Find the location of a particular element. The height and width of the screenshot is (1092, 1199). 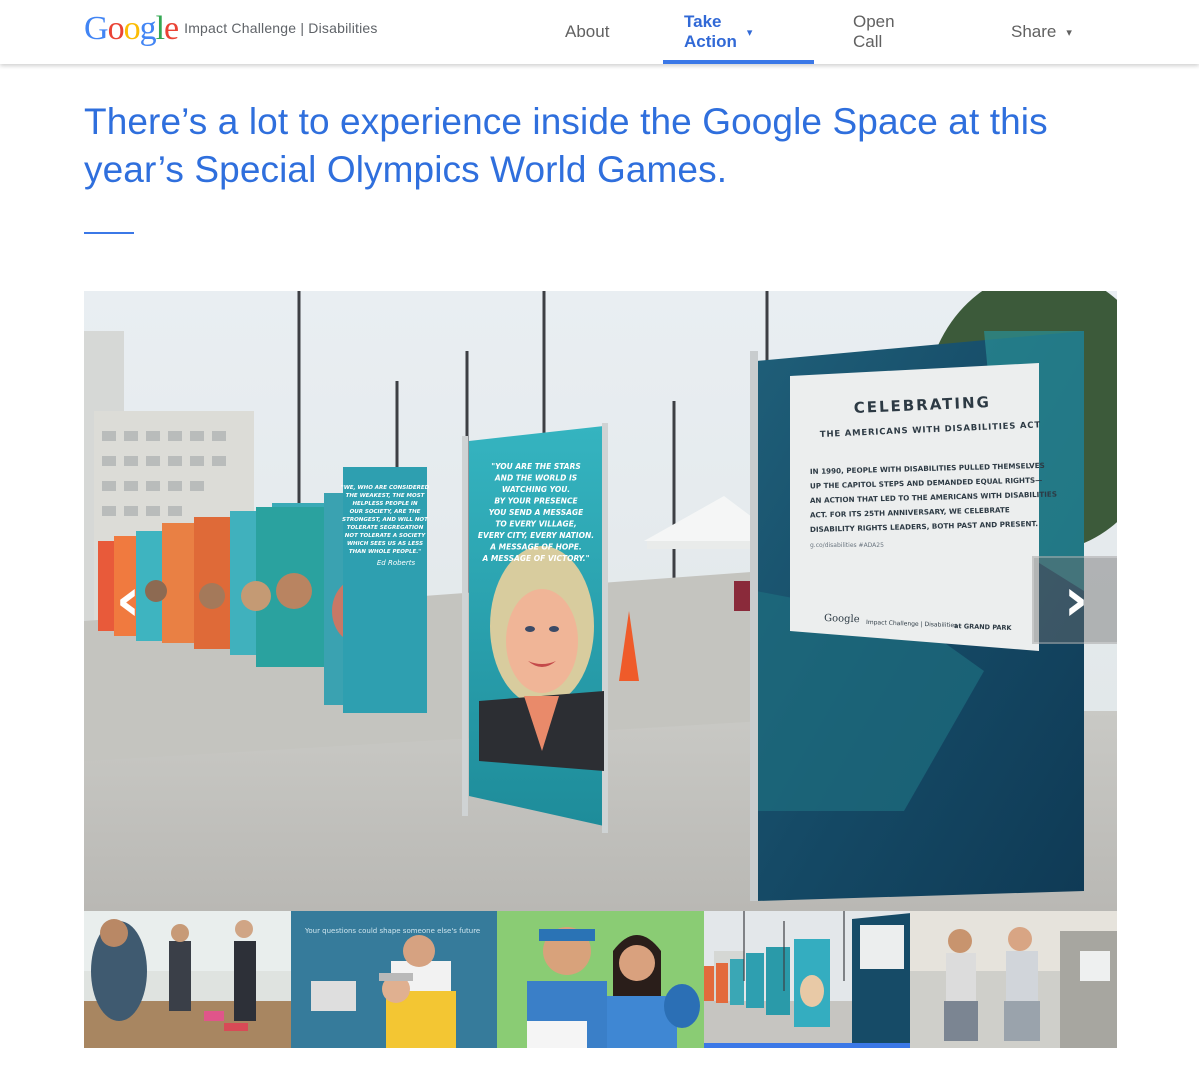

logo-letter: l is located at coordinates (160, 28).